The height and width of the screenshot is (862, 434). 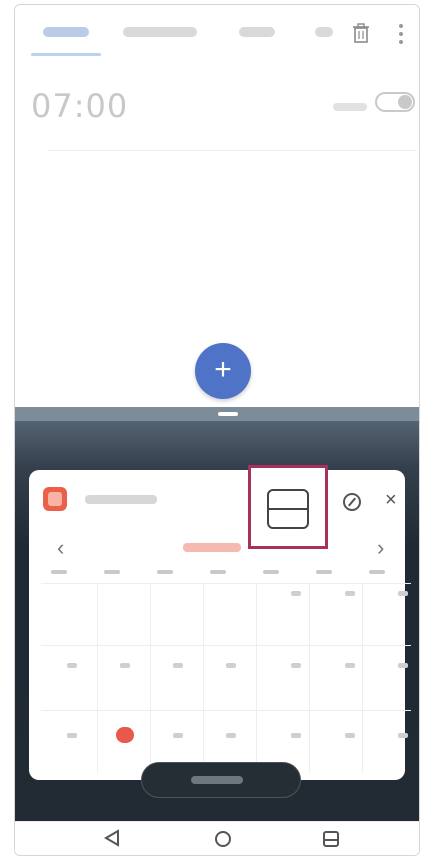 What do you see at coordinates (324, 32) in the screenshot?
I see `tab-stopwatch` at bounding box center [324, 32].